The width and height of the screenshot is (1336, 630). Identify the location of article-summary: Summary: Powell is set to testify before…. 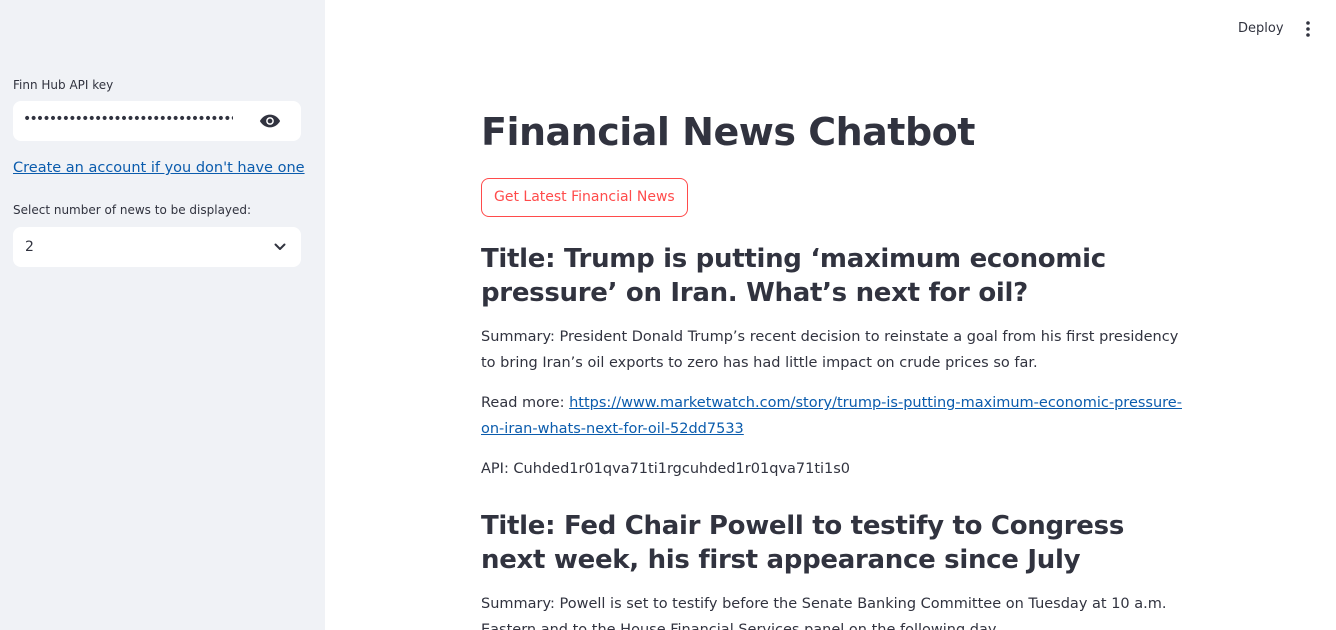
(824, 613).